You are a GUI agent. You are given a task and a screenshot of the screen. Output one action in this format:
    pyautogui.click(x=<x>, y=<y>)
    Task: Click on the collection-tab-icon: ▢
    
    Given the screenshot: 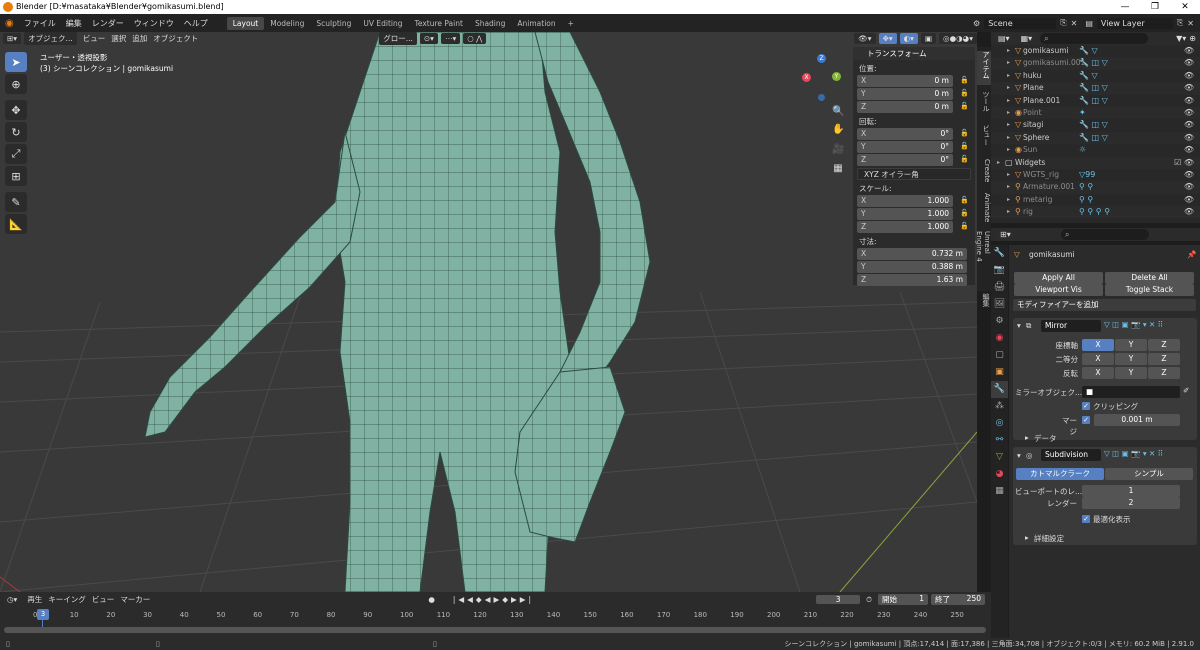 What is the action you would take?
    pyautogui.click(x=999, y=355)
    